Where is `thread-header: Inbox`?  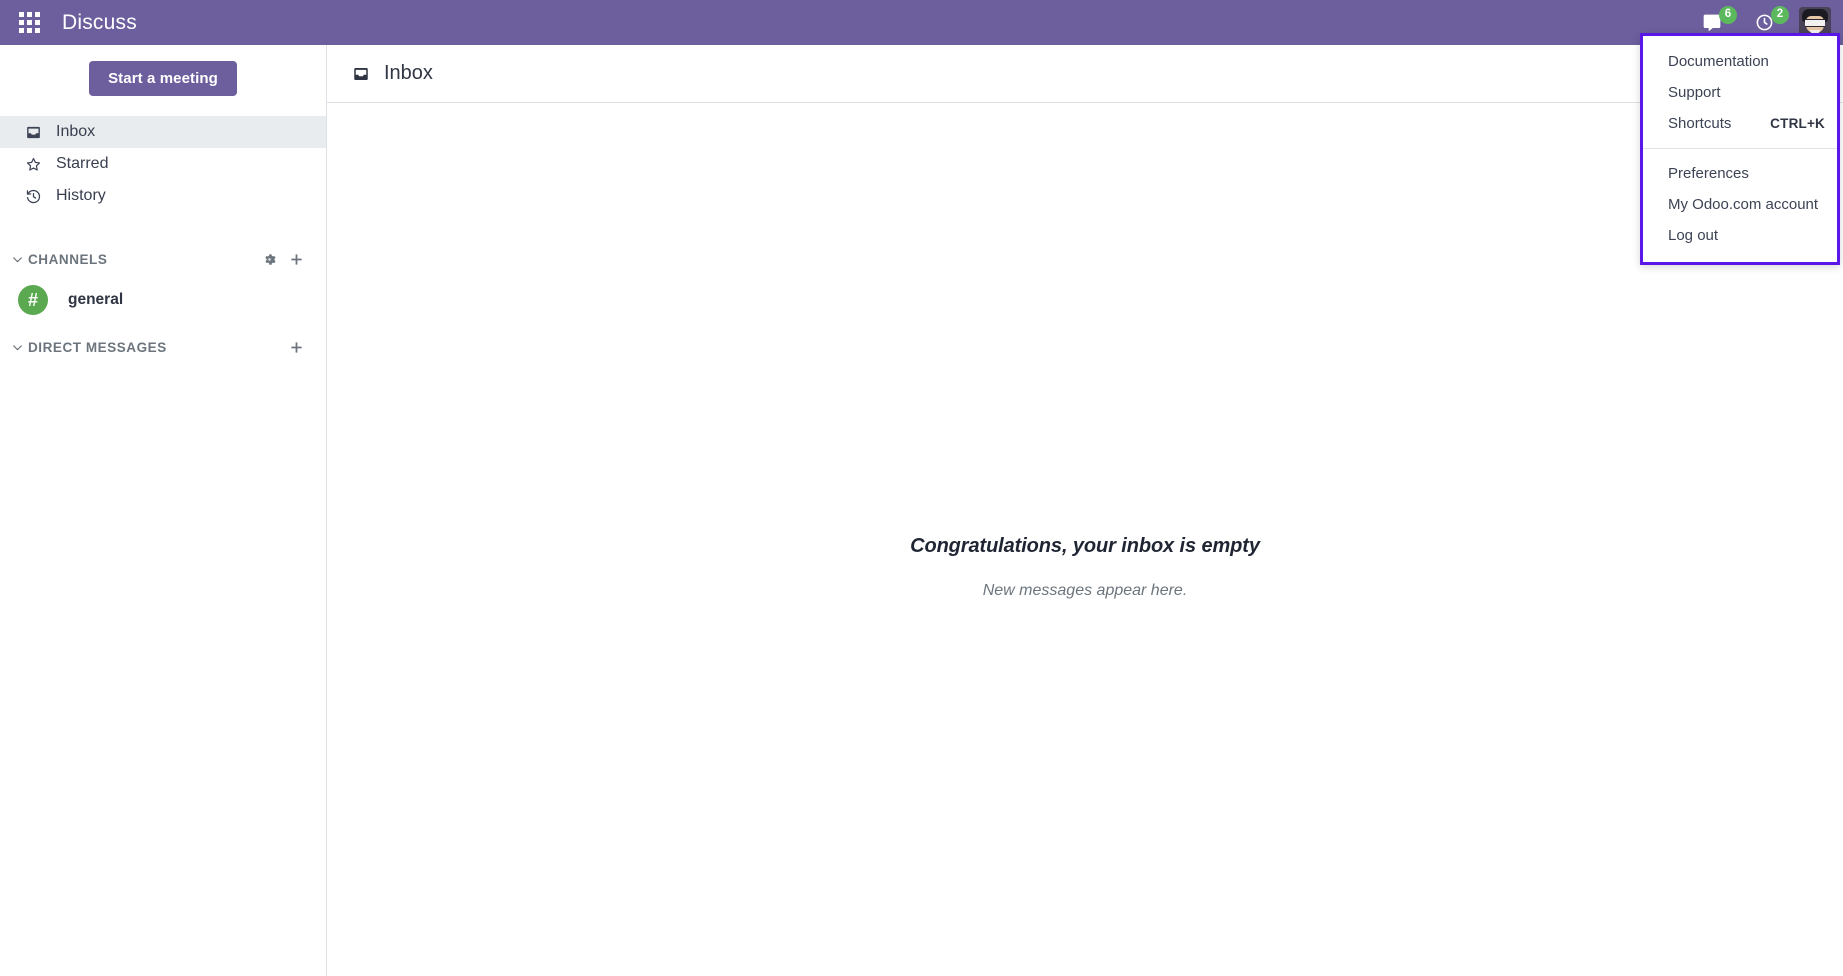 thread-header: Inbox is located at coordinates (1085, 74).